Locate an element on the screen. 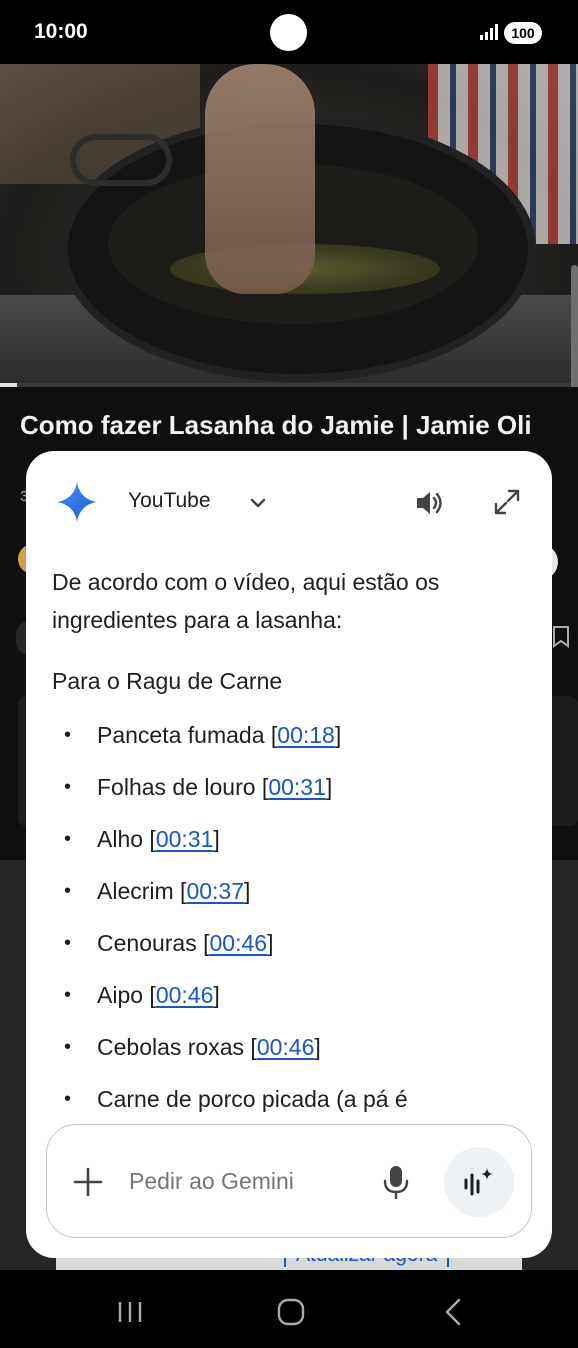 The width and height of the screenshot is (578, 1348). ingredient-text: Aipo [00:46] is located at coordinates (158, 995).